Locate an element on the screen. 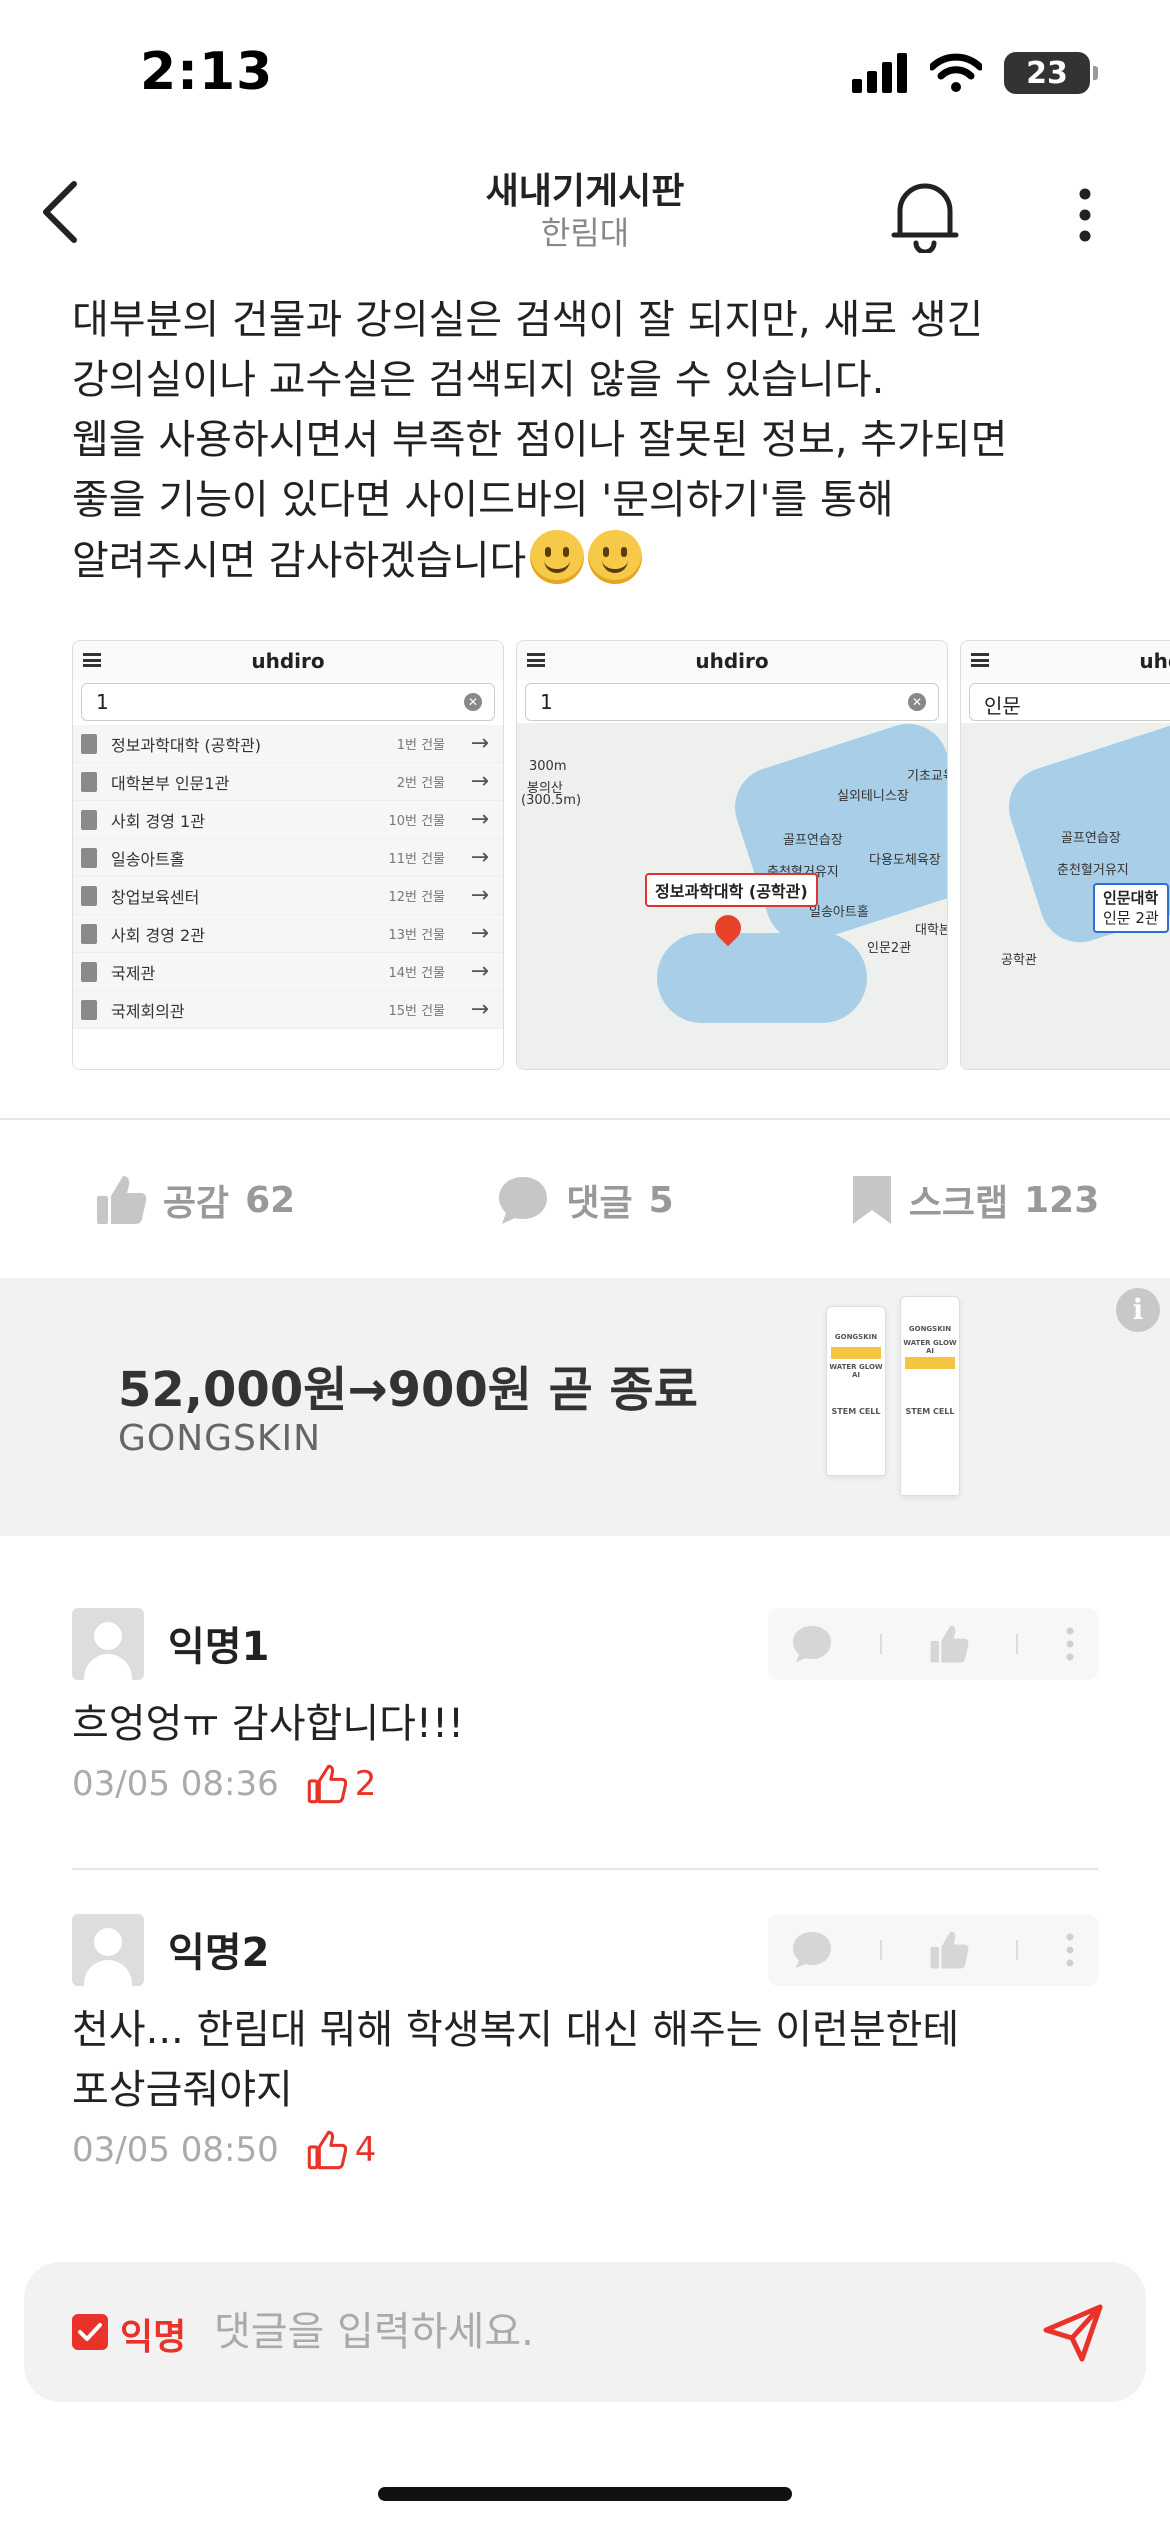  result-number: 15번 건물 is located at coordinates (416, 1011).